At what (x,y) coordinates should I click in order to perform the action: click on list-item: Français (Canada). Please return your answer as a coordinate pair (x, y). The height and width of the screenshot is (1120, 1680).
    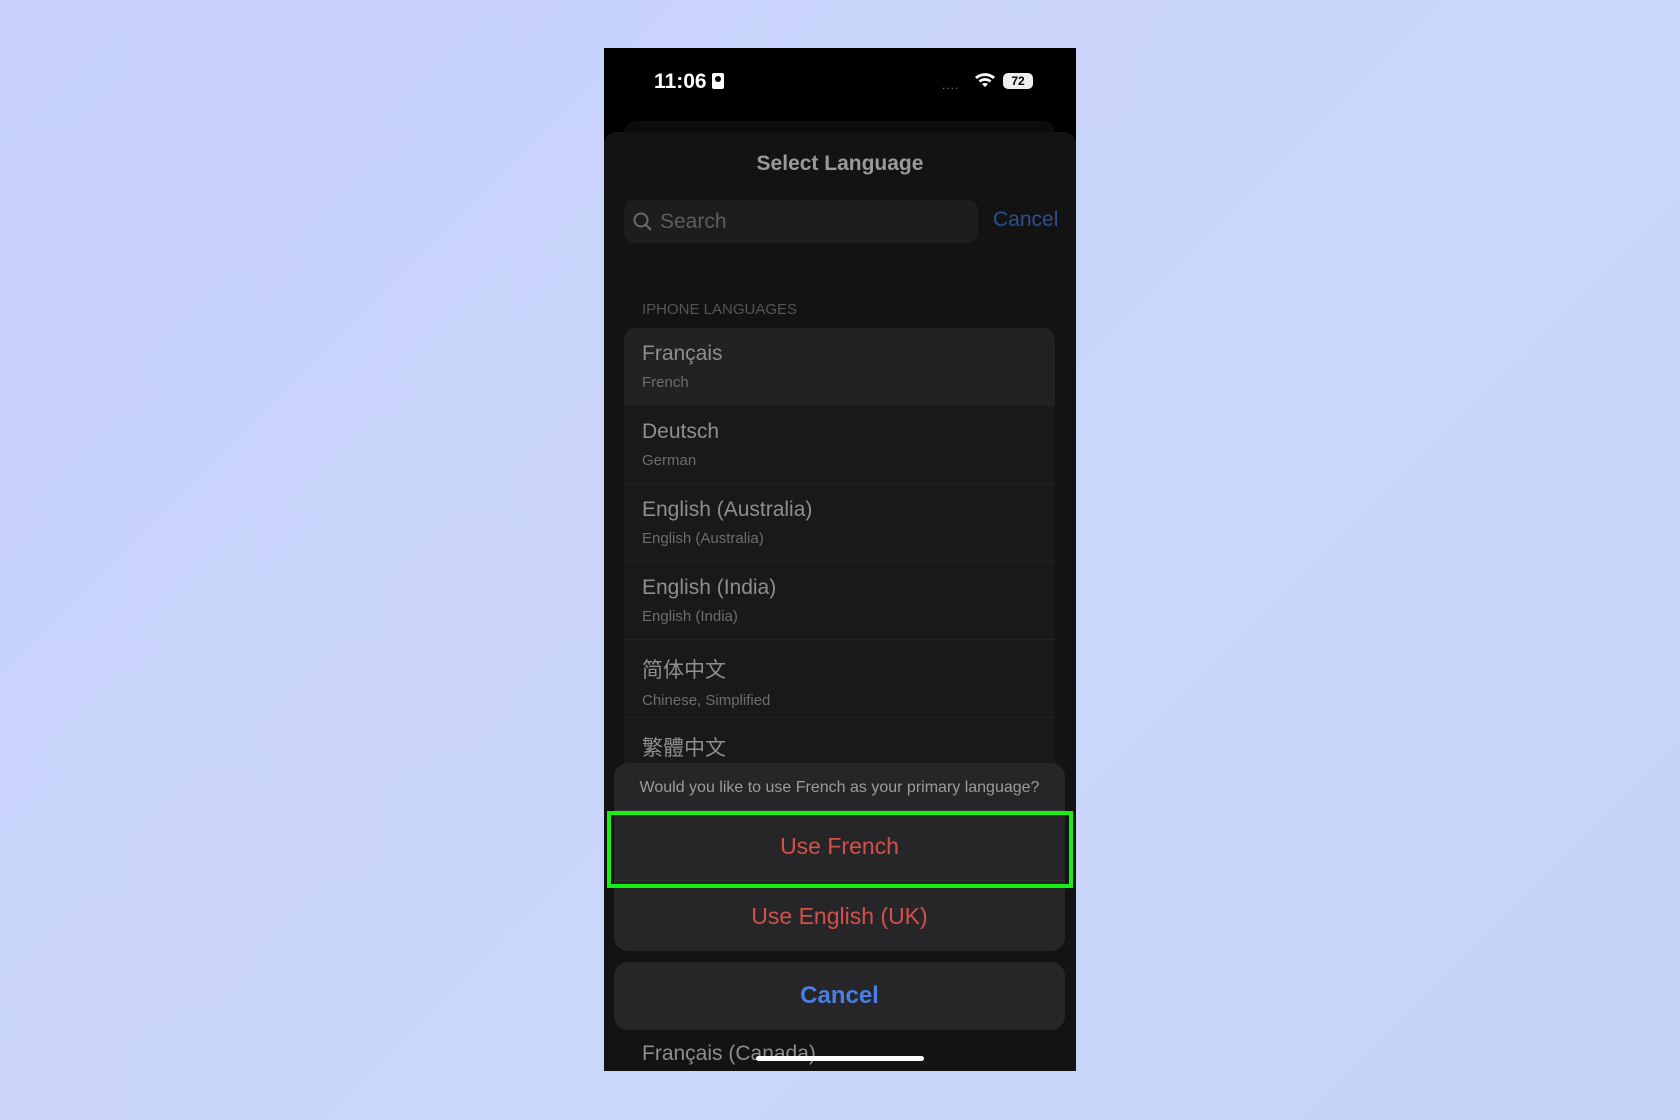
    Looking at the image, I should click on (729, 1054).